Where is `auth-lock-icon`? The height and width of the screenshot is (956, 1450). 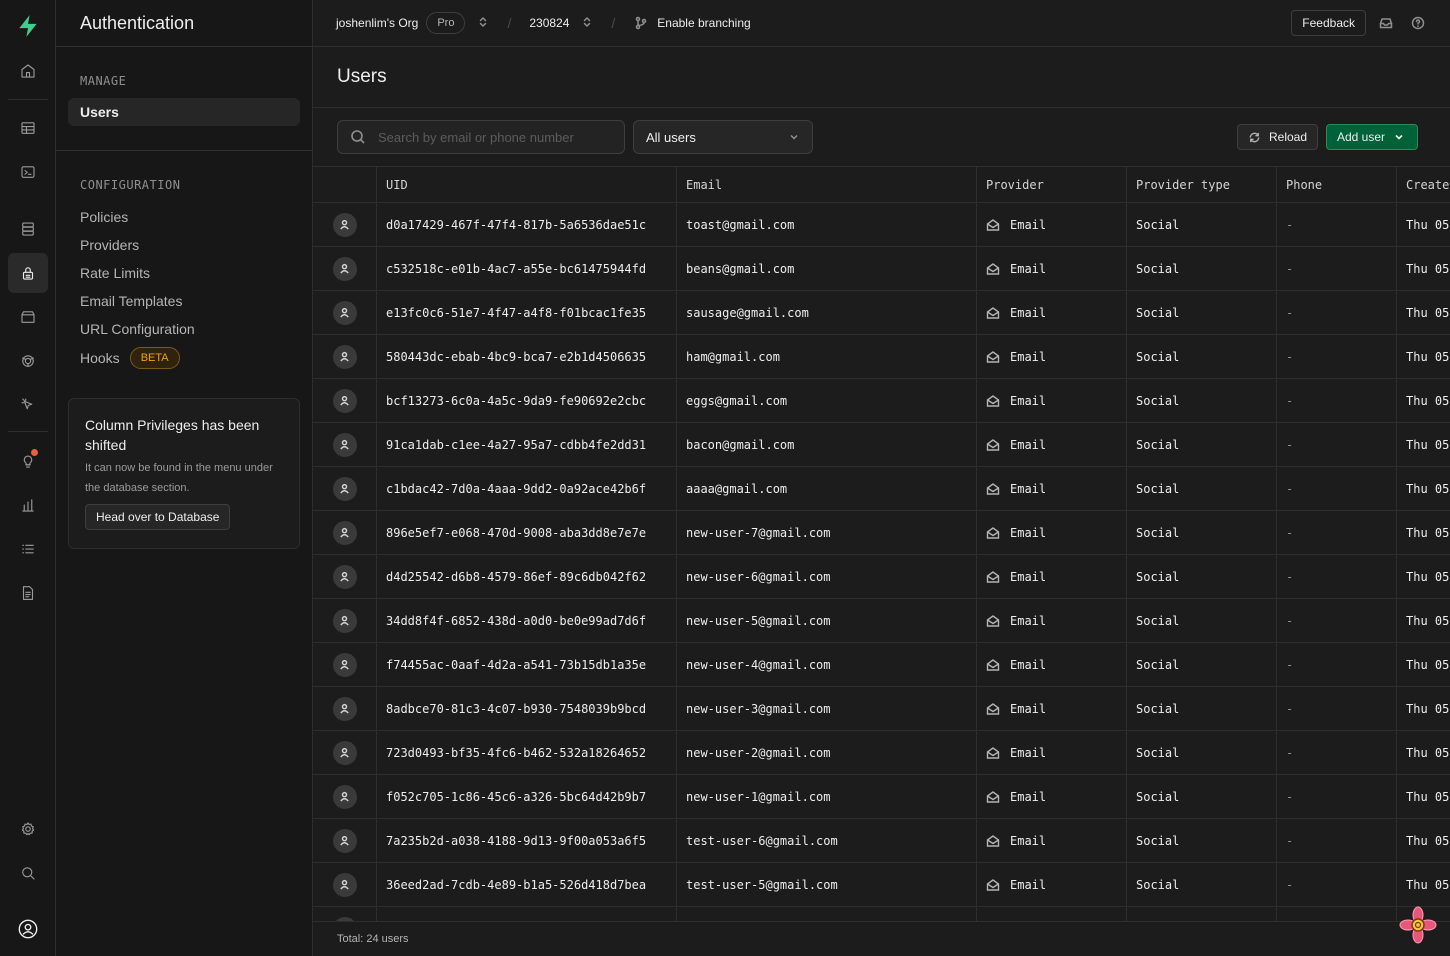
auth-lock-icon is located at coordinates (28, 273).